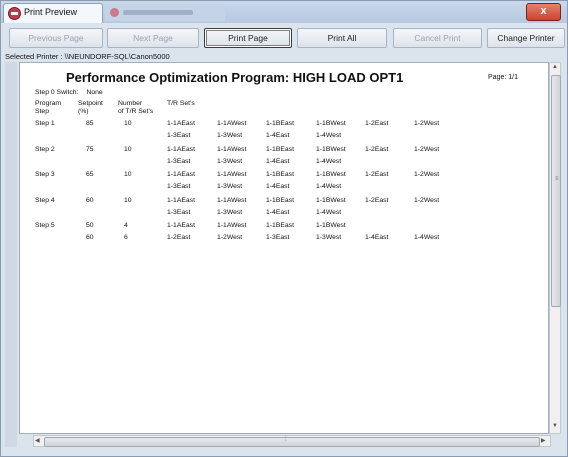  What do you see at coordinates (83, 111) in the screenshot?
I see `header-setpoint-unit: (%)` at bounding box center [83, 111].